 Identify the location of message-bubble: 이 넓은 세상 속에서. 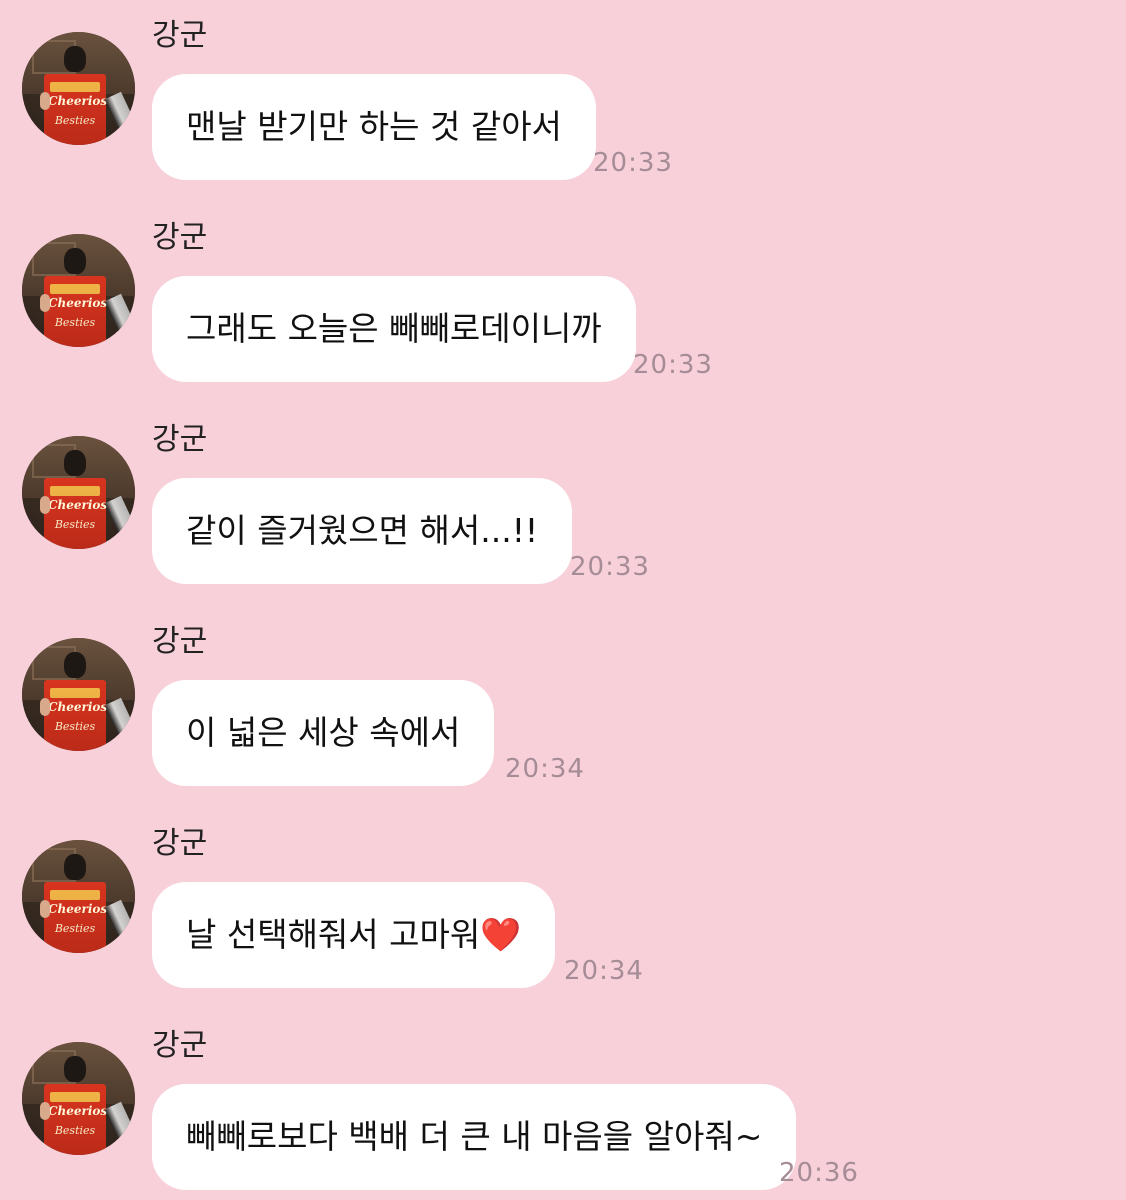
(323, 733).